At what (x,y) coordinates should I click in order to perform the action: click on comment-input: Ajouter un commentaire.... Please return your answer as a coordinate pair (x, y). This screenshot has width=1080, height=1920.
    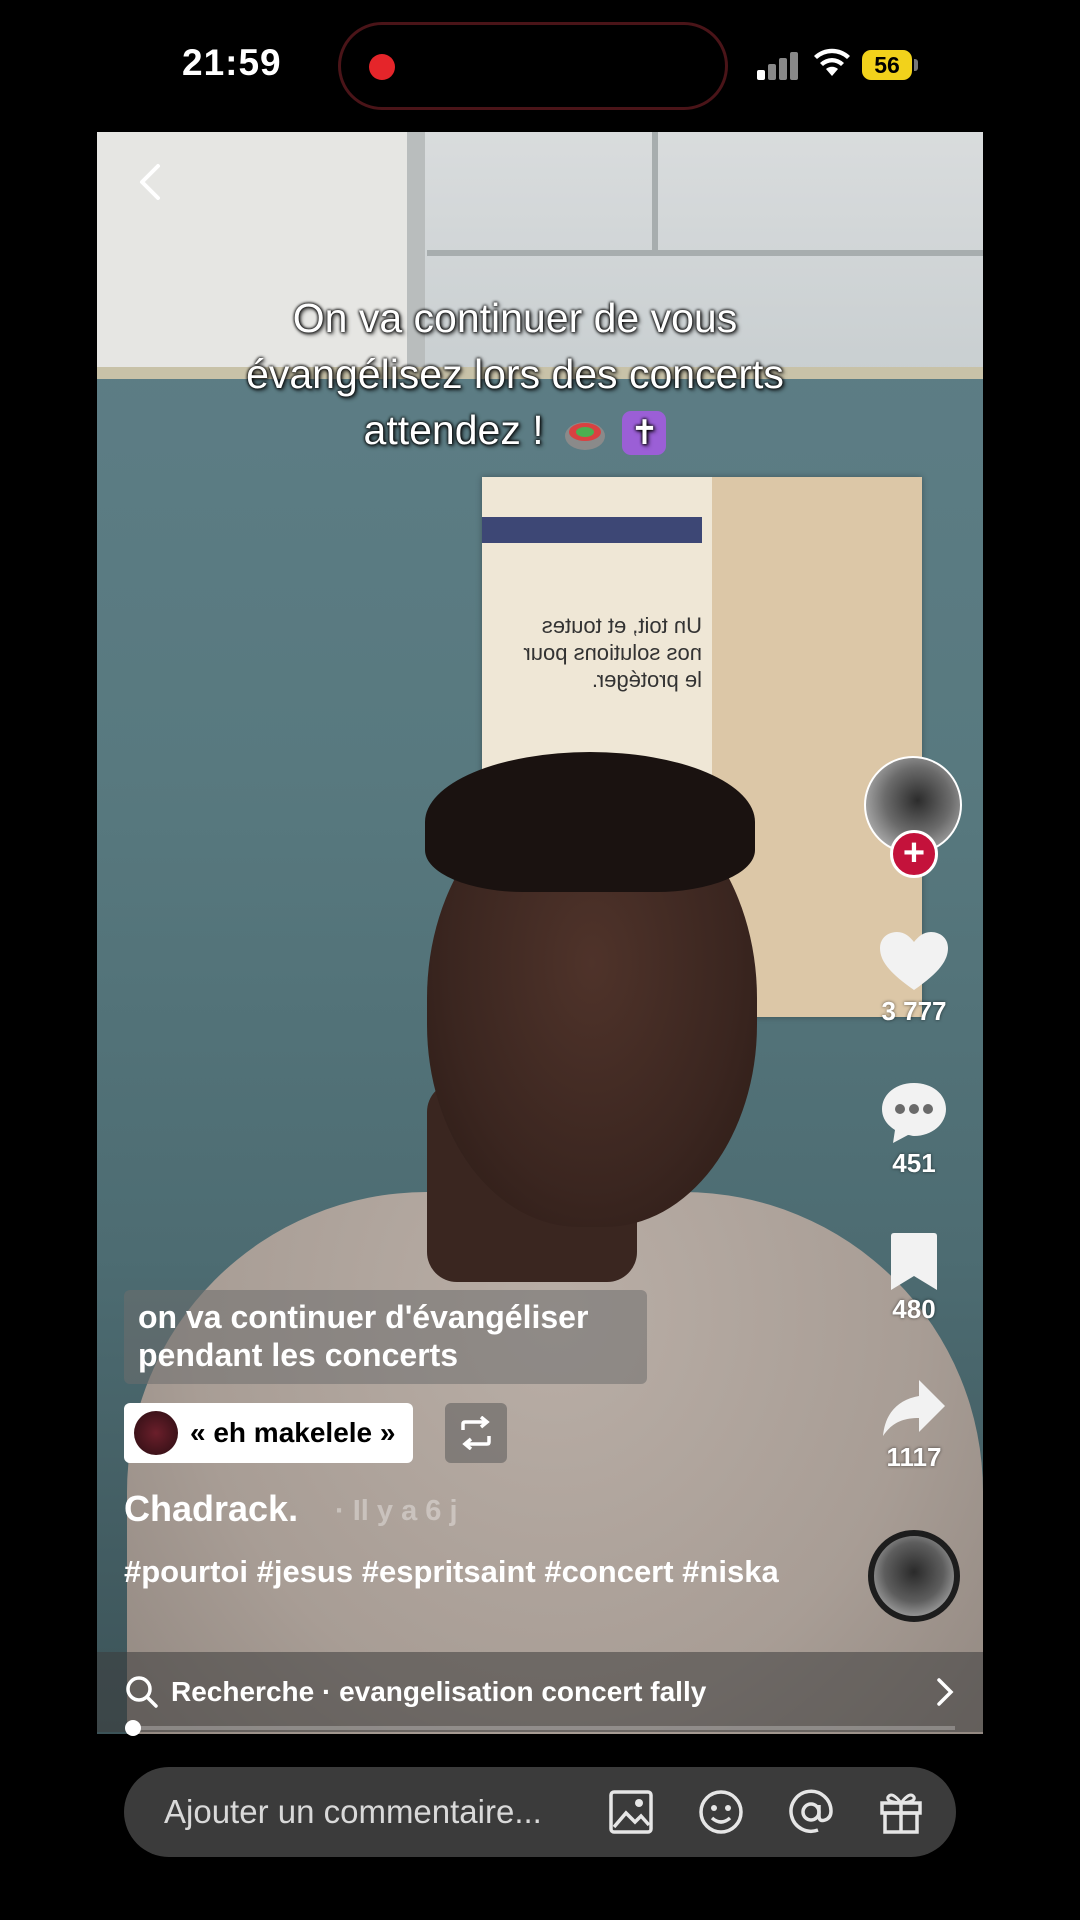
    Looking at the image, I should click on (353, 1812).